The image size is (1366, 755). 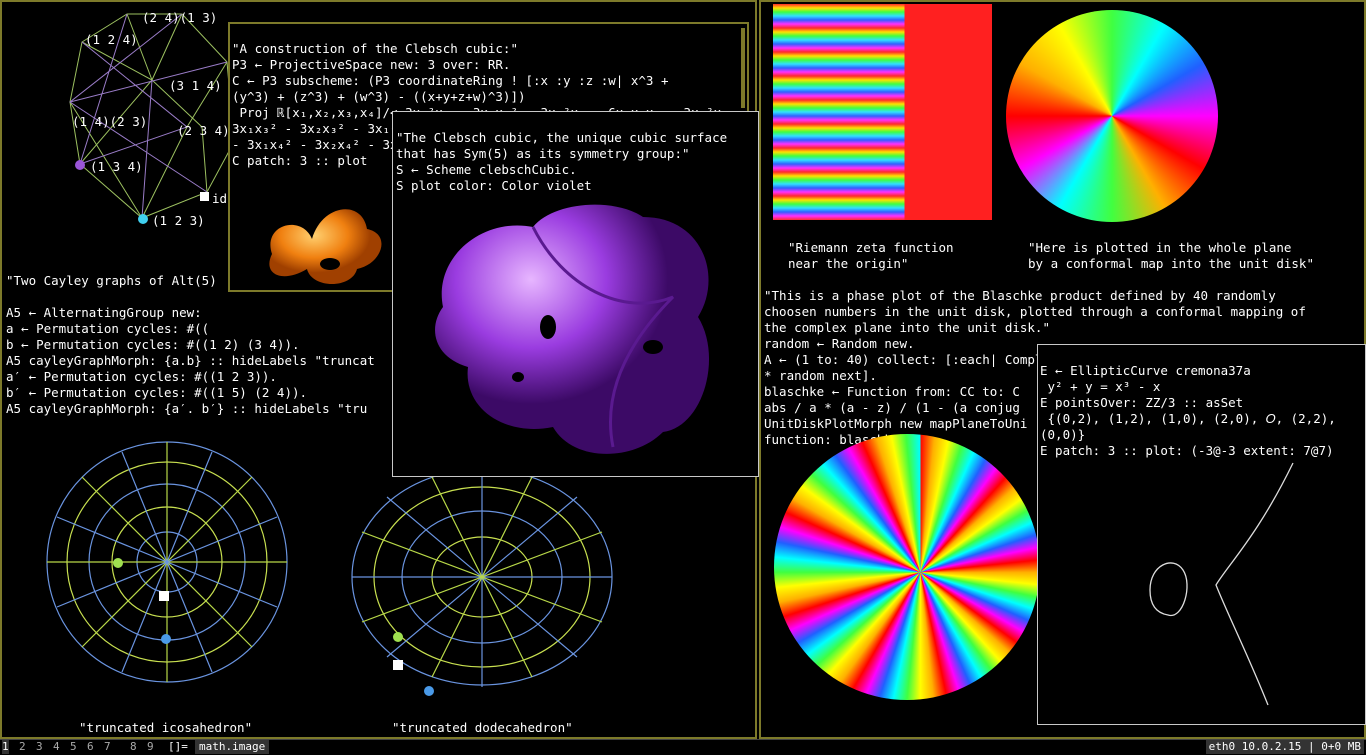 What do you see at coordinates (232, 747) in the screenshot?
I see `window-title: math.image` at bounding box center [232, 747].